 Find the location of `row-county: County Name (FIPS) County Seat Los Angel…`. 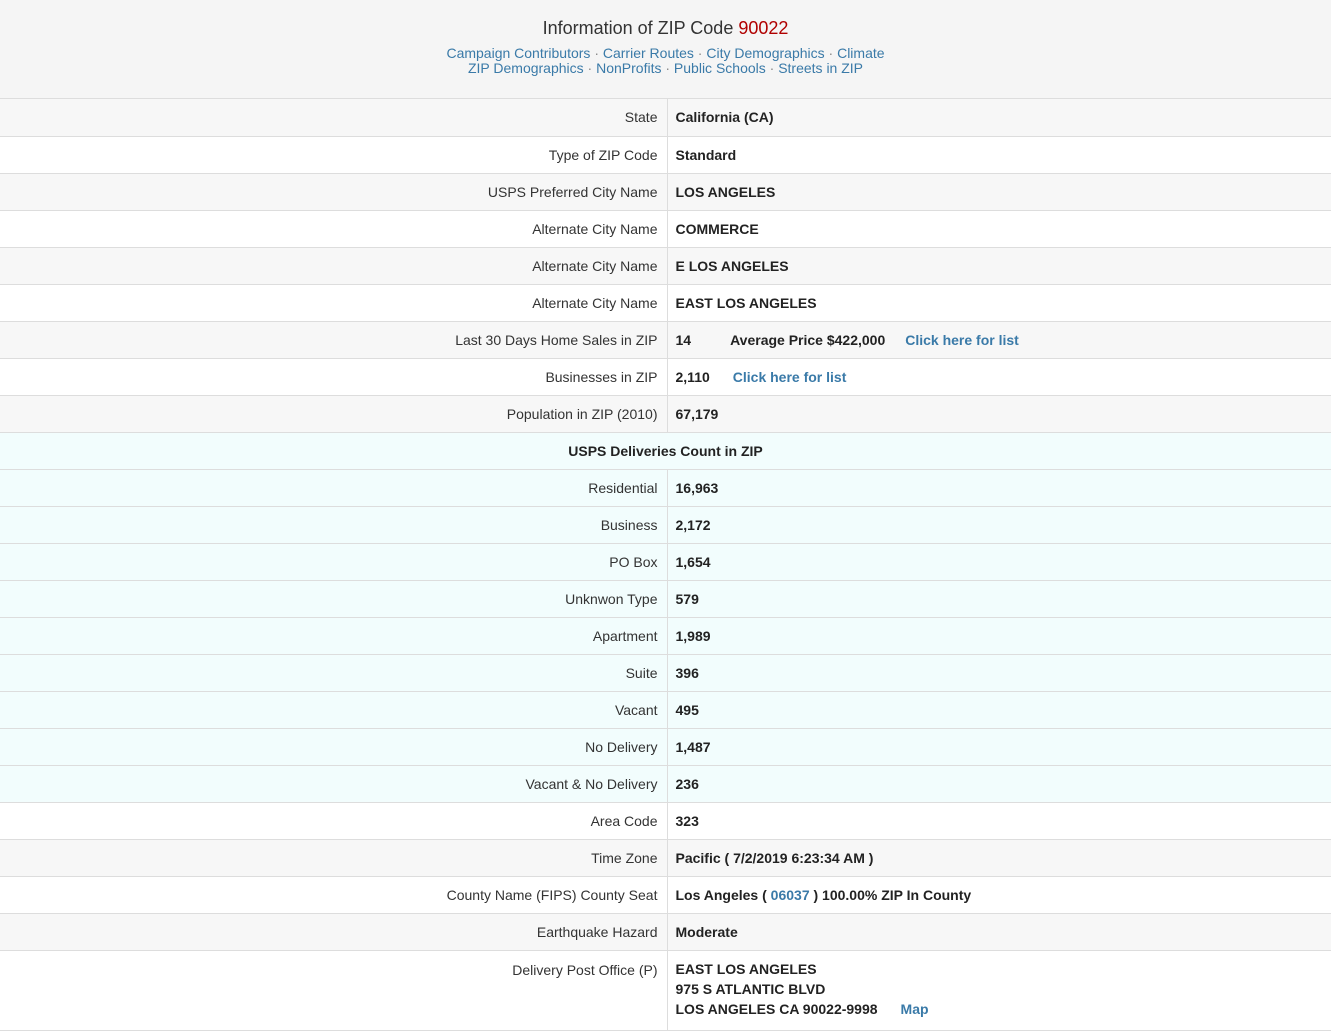

row-county: County Name (FIPS) County Seat Los Angel… is located at coordinates (665, 894).